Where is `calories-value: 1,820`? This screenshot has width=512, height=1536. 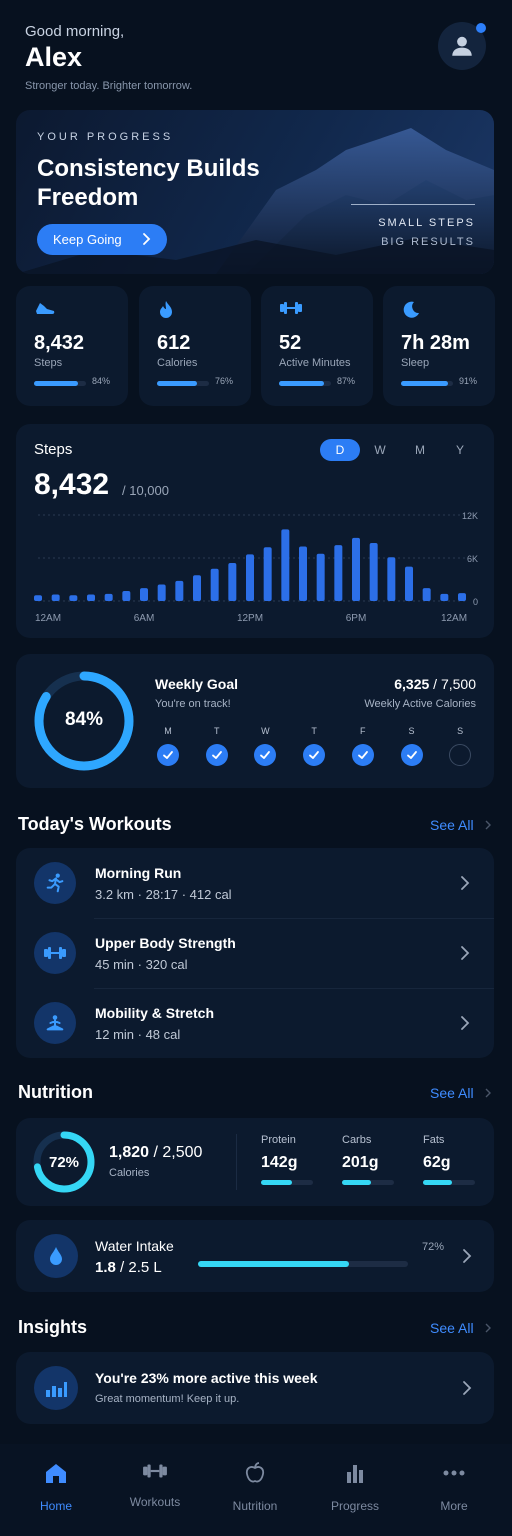 calories-value: 1,820 is located at coordinates (129, 1152).